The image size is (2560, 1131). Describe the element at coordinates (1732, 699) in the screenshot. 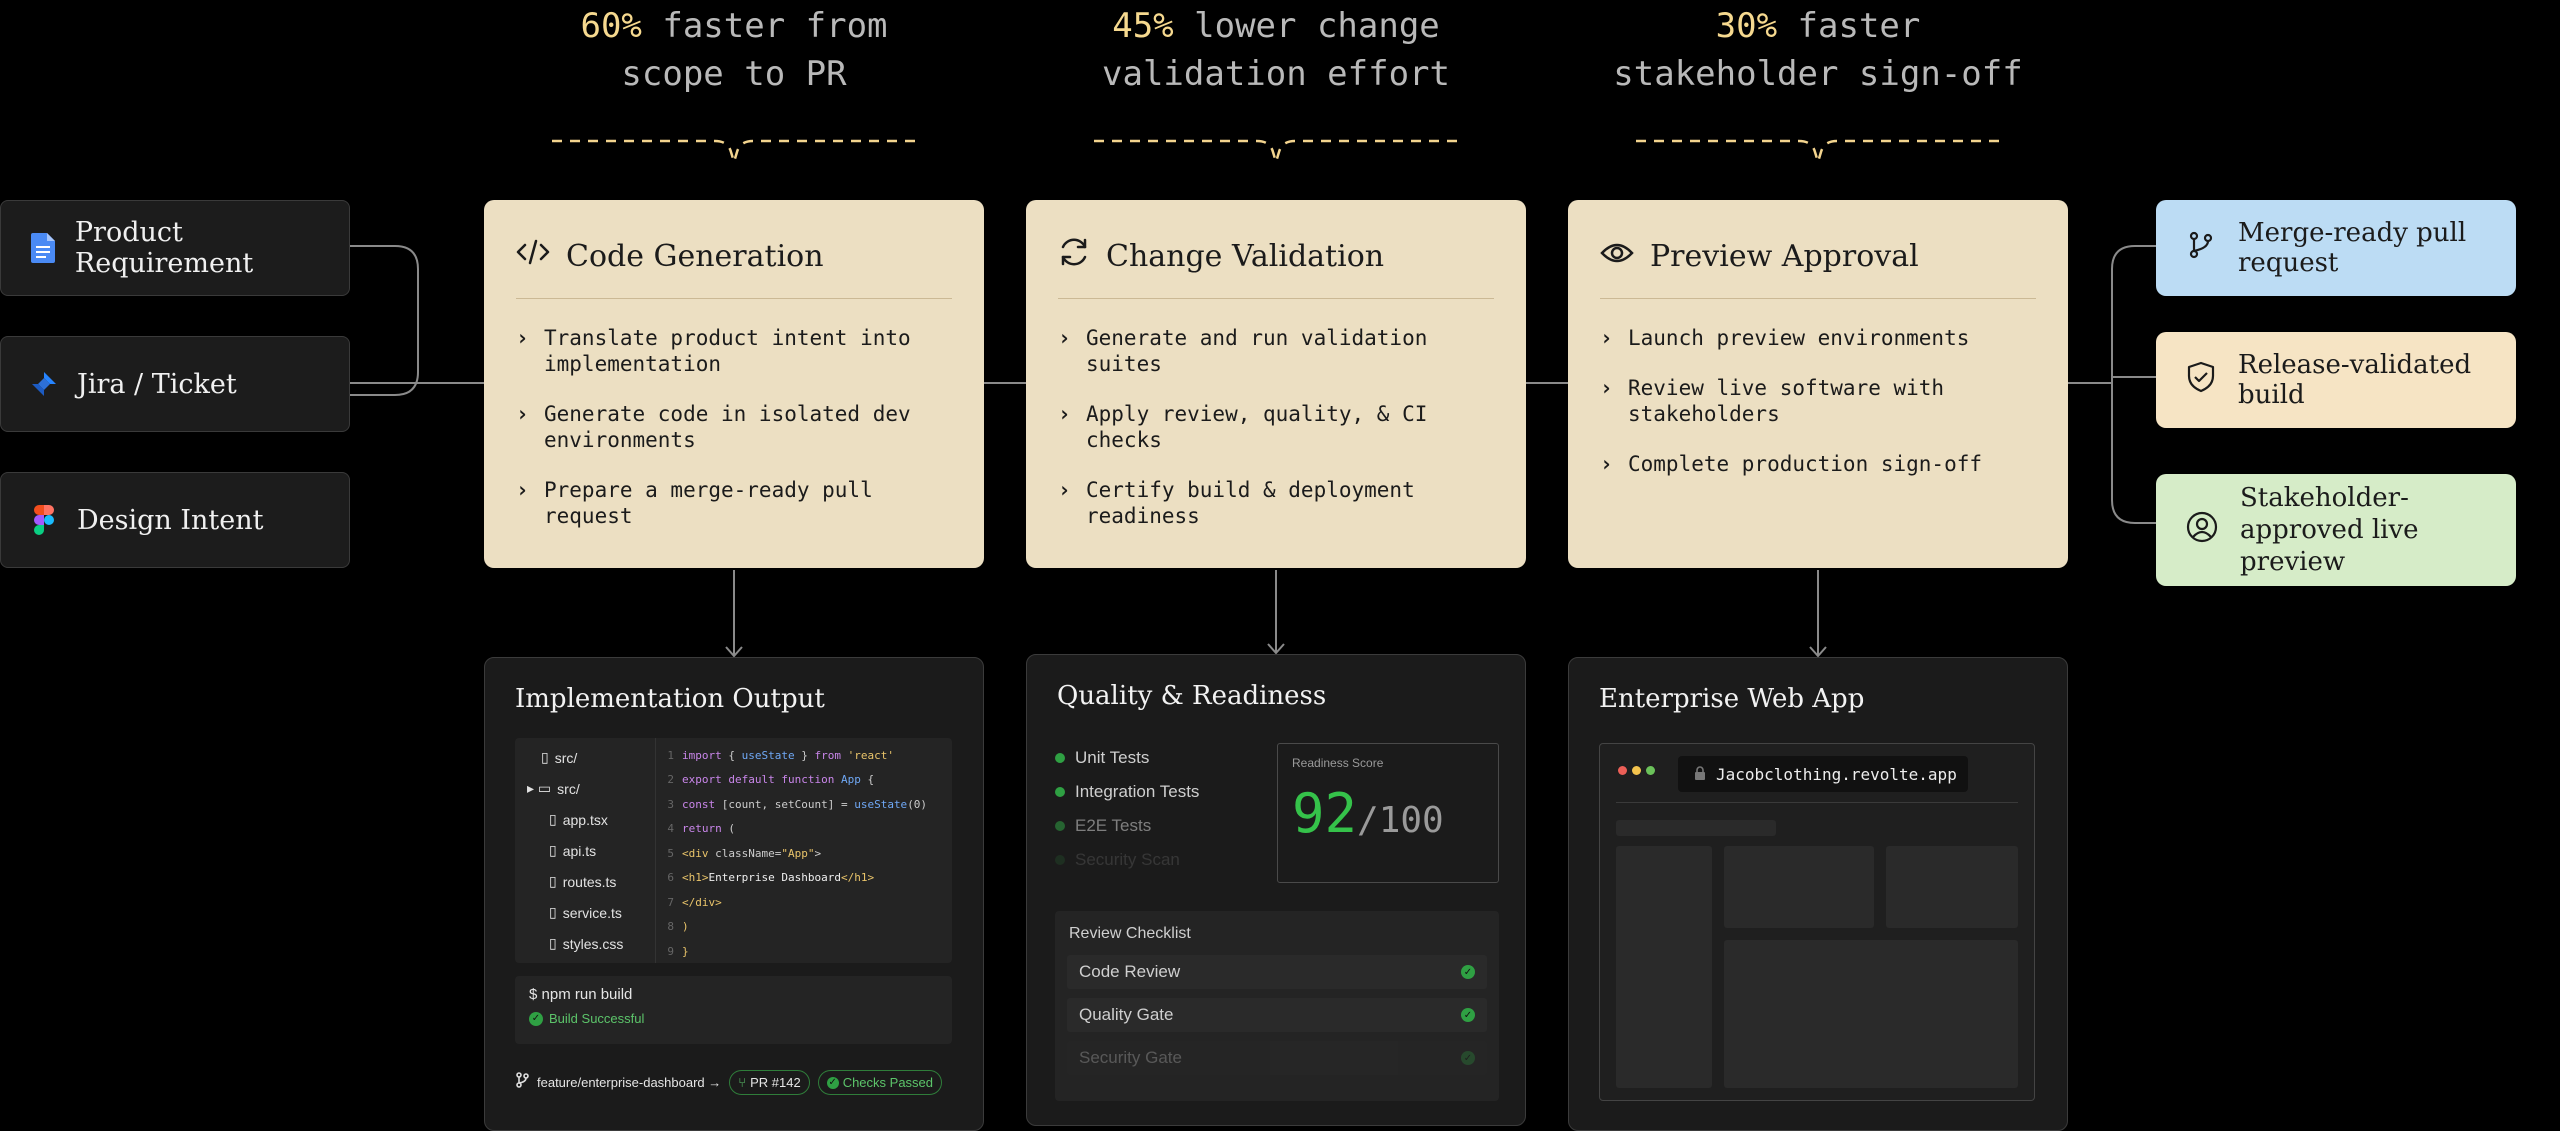

I see `panel-title: Enterprise Web App` at that location.